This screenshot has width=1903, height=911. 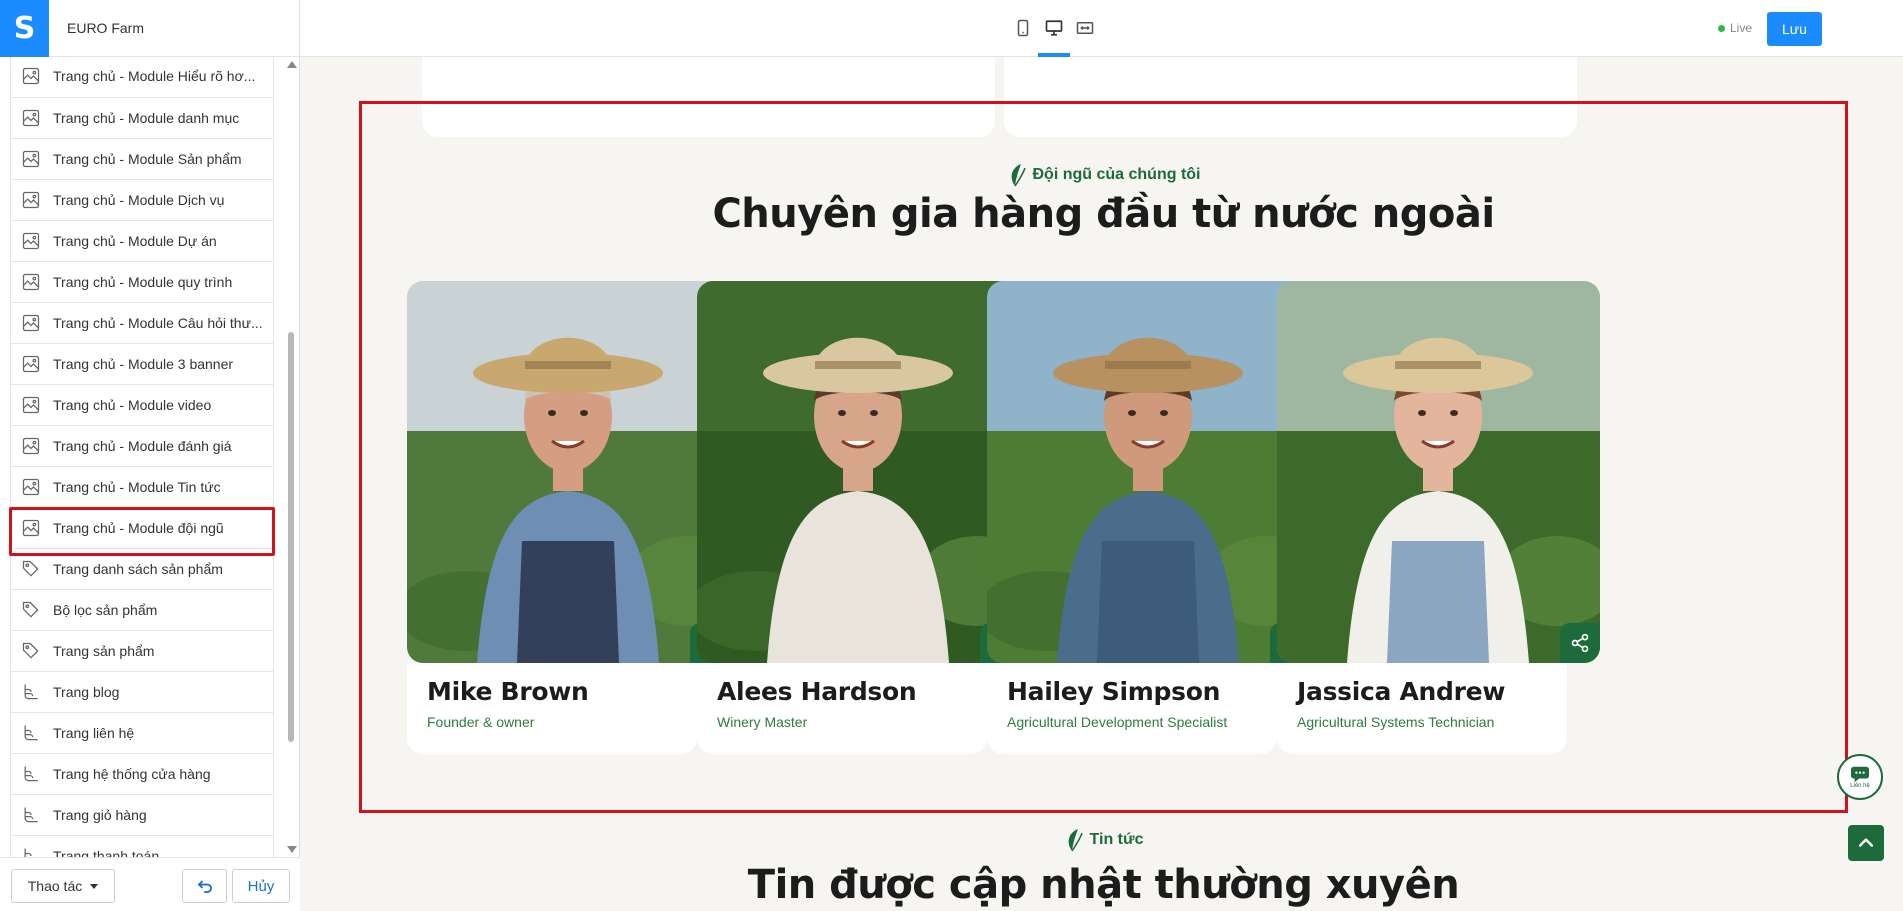 What do you see at coordinates (1103, 214) in the screenshot?
I see `team-section-title: Chuyên gia hàng đầu từ nước ngoài` at bounding box center [1103, 214].